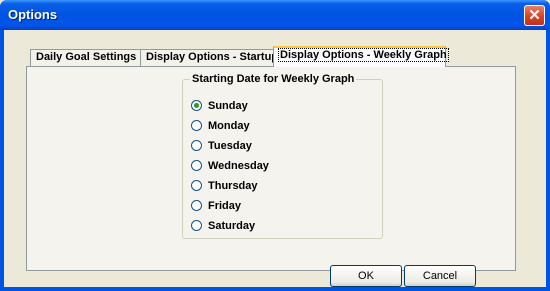 This screenshot has height=291, width=550. I want to click on radio-monday: Monday, so click(220, 127).